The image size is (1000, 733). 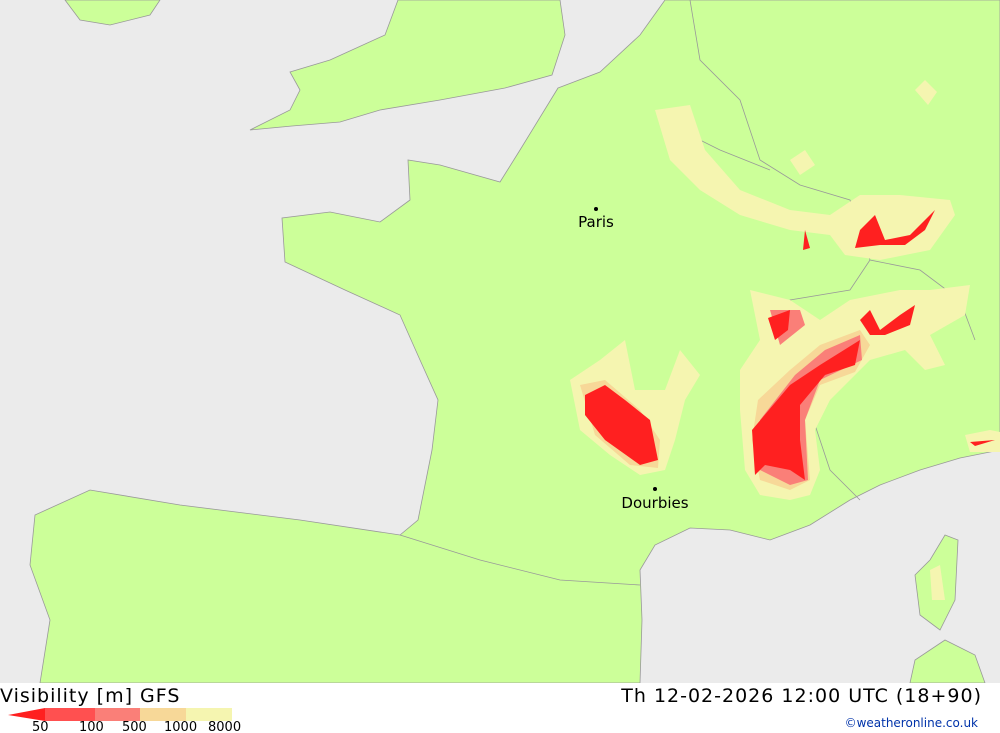 I want to click on map-title: Visibility [m] GFS, so click(x=90, y=696).